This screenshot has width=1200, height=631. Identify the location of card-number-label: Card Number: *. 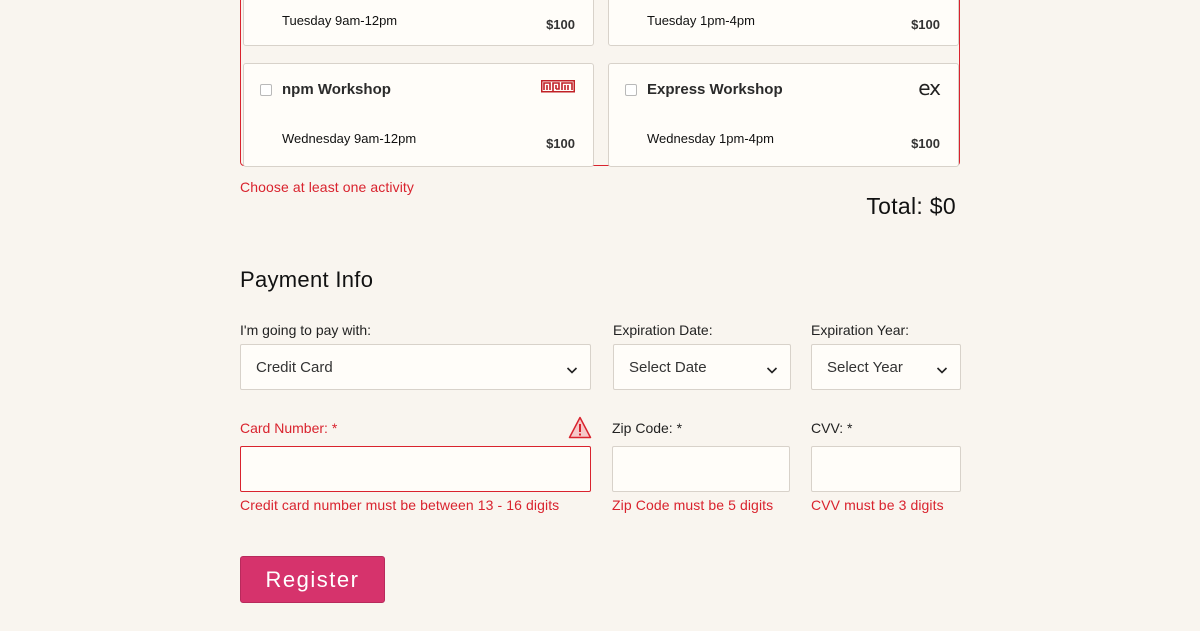
(288, 428).